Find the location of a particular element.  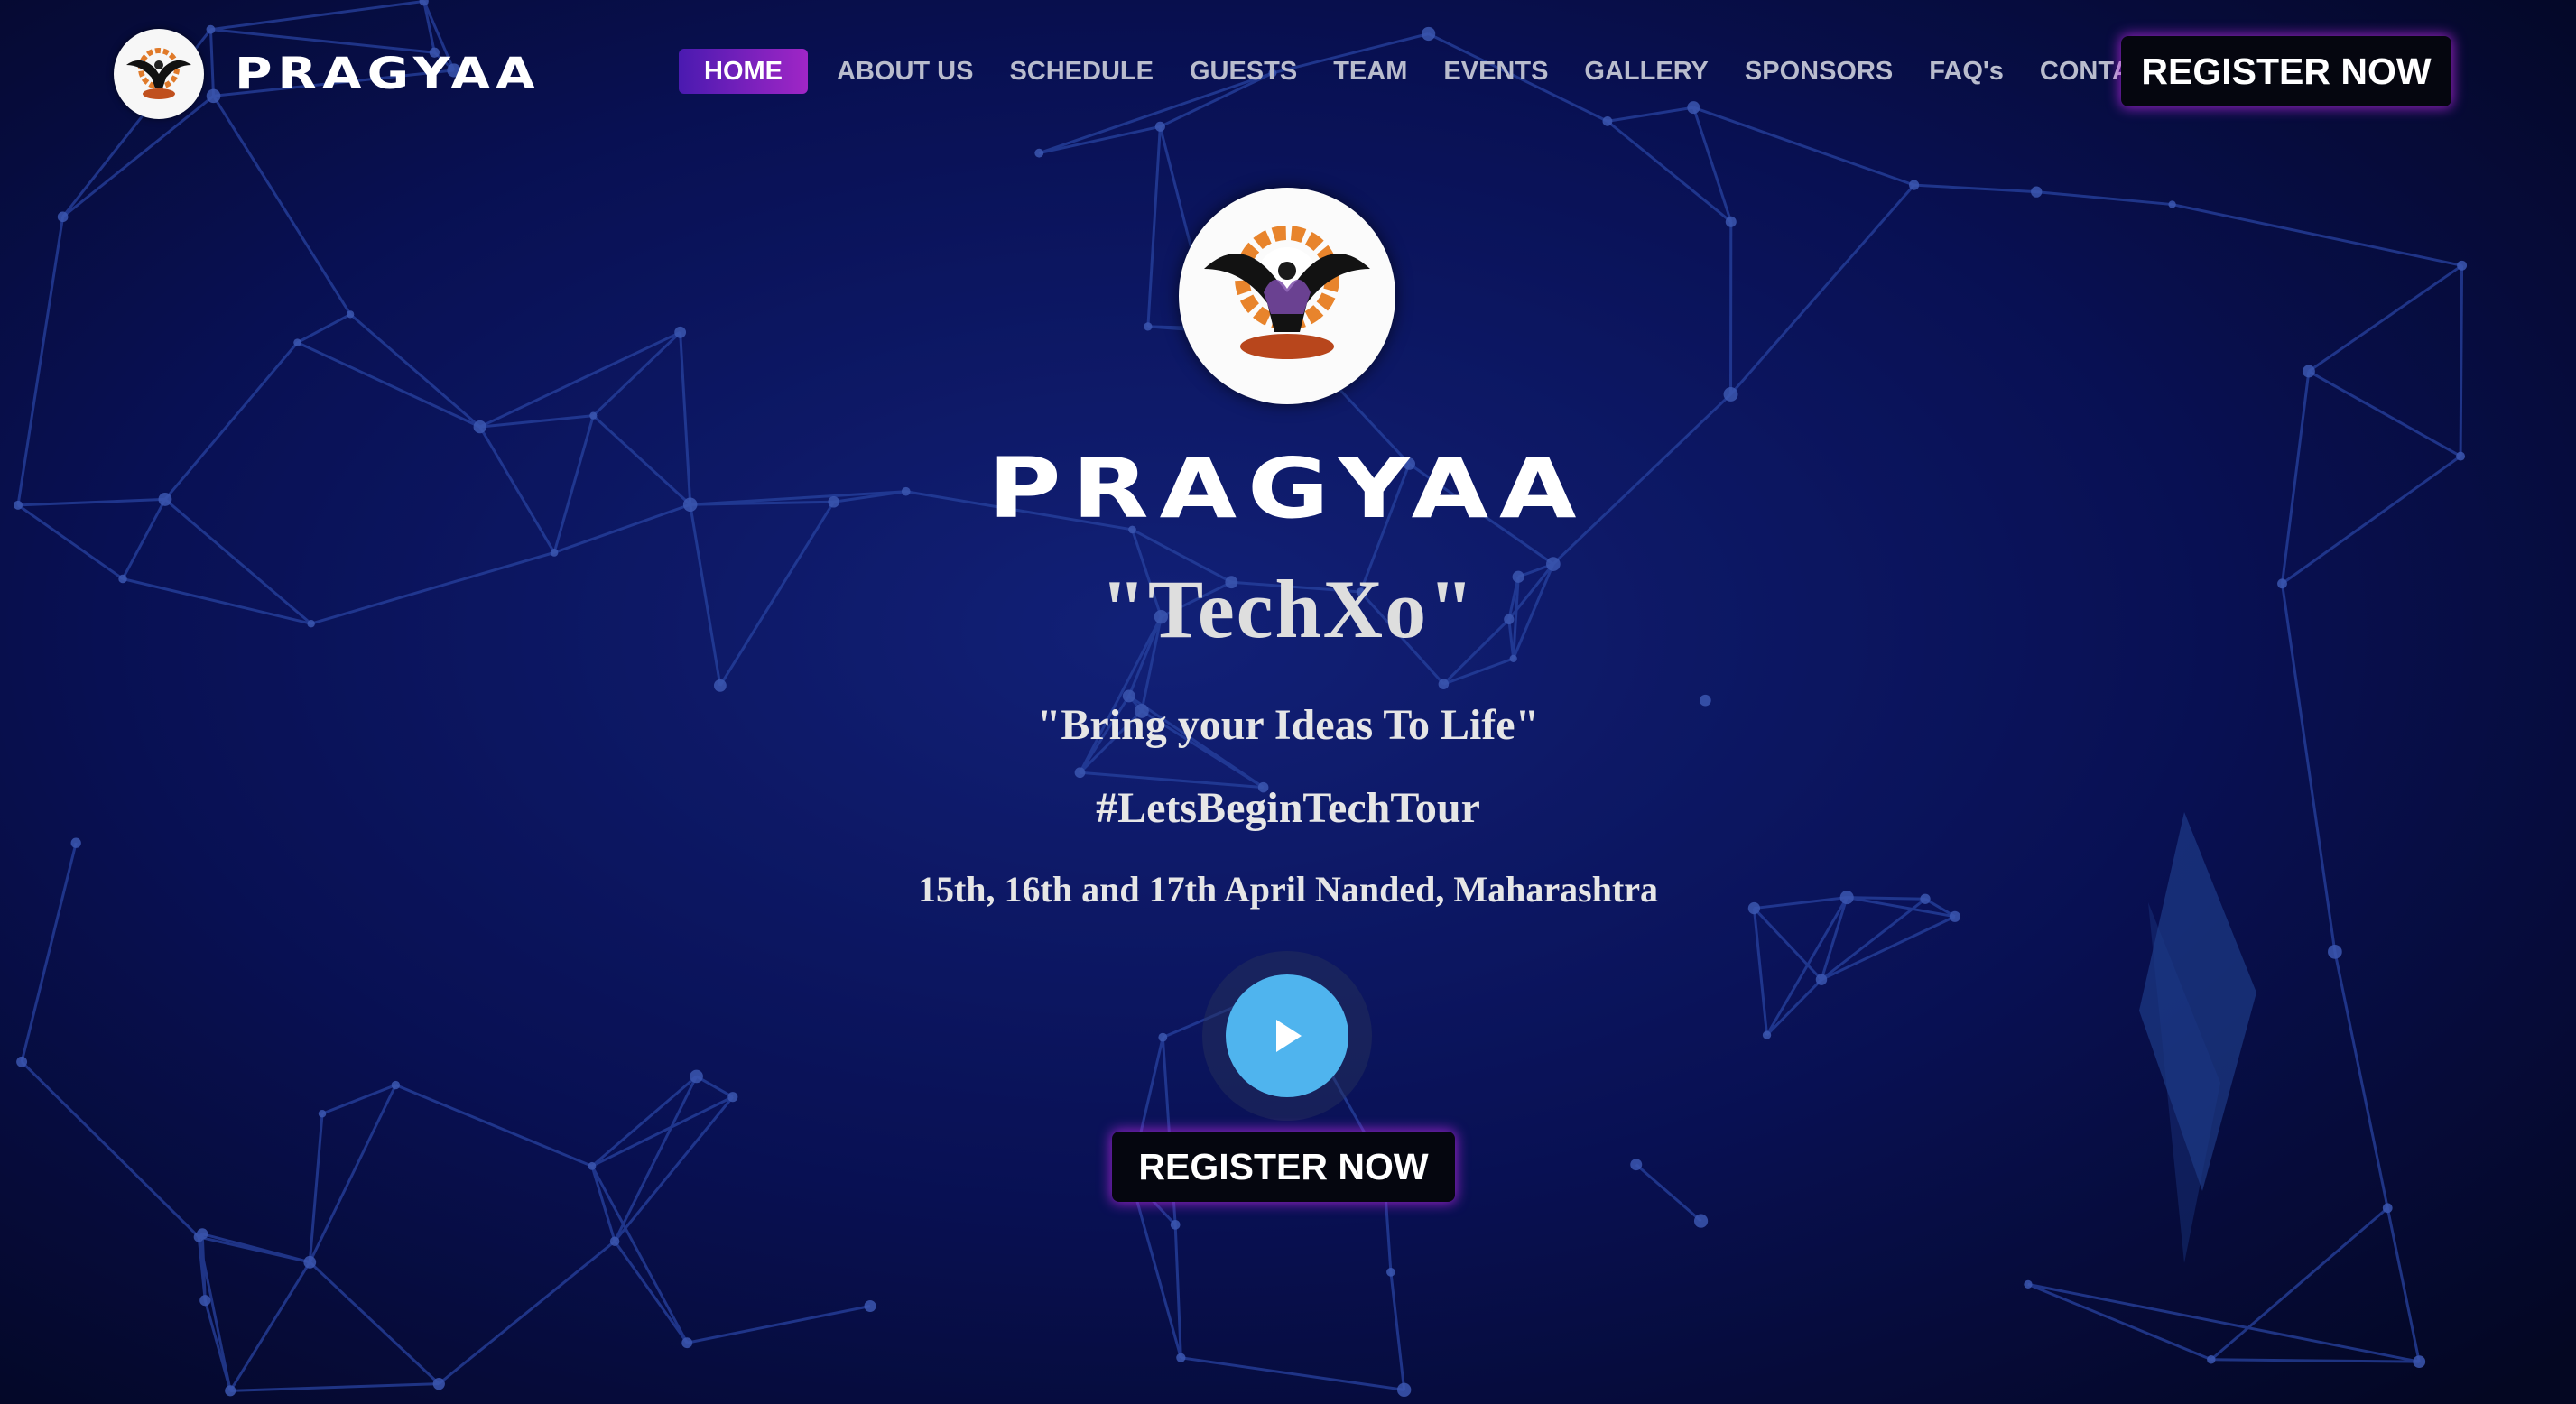

hero-logo-emblem-icon is located at coordinates (1287, 296).